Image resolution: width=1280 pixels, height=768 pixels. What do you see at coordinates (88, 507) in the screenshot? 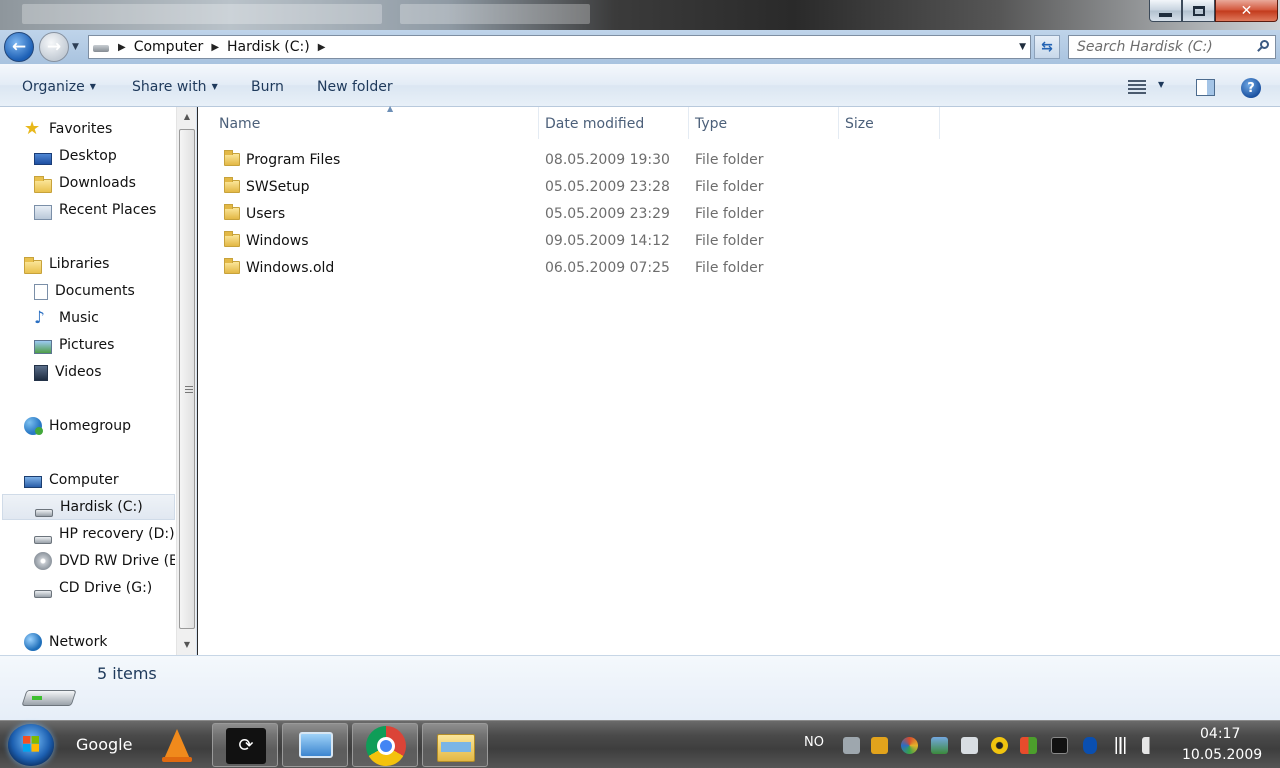
I see `nav-hardisk-c: Hardisk (C:)` at bounding box center [88, 507].